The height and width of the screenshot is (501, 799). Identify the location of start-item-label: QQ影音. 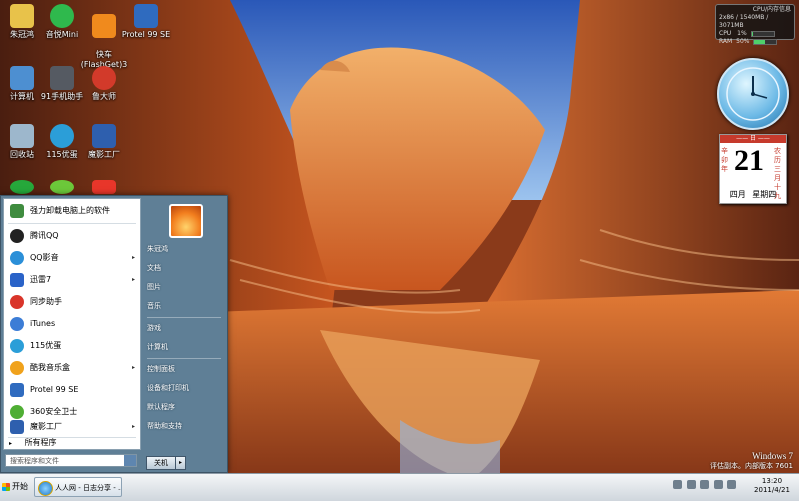
(44, 258).